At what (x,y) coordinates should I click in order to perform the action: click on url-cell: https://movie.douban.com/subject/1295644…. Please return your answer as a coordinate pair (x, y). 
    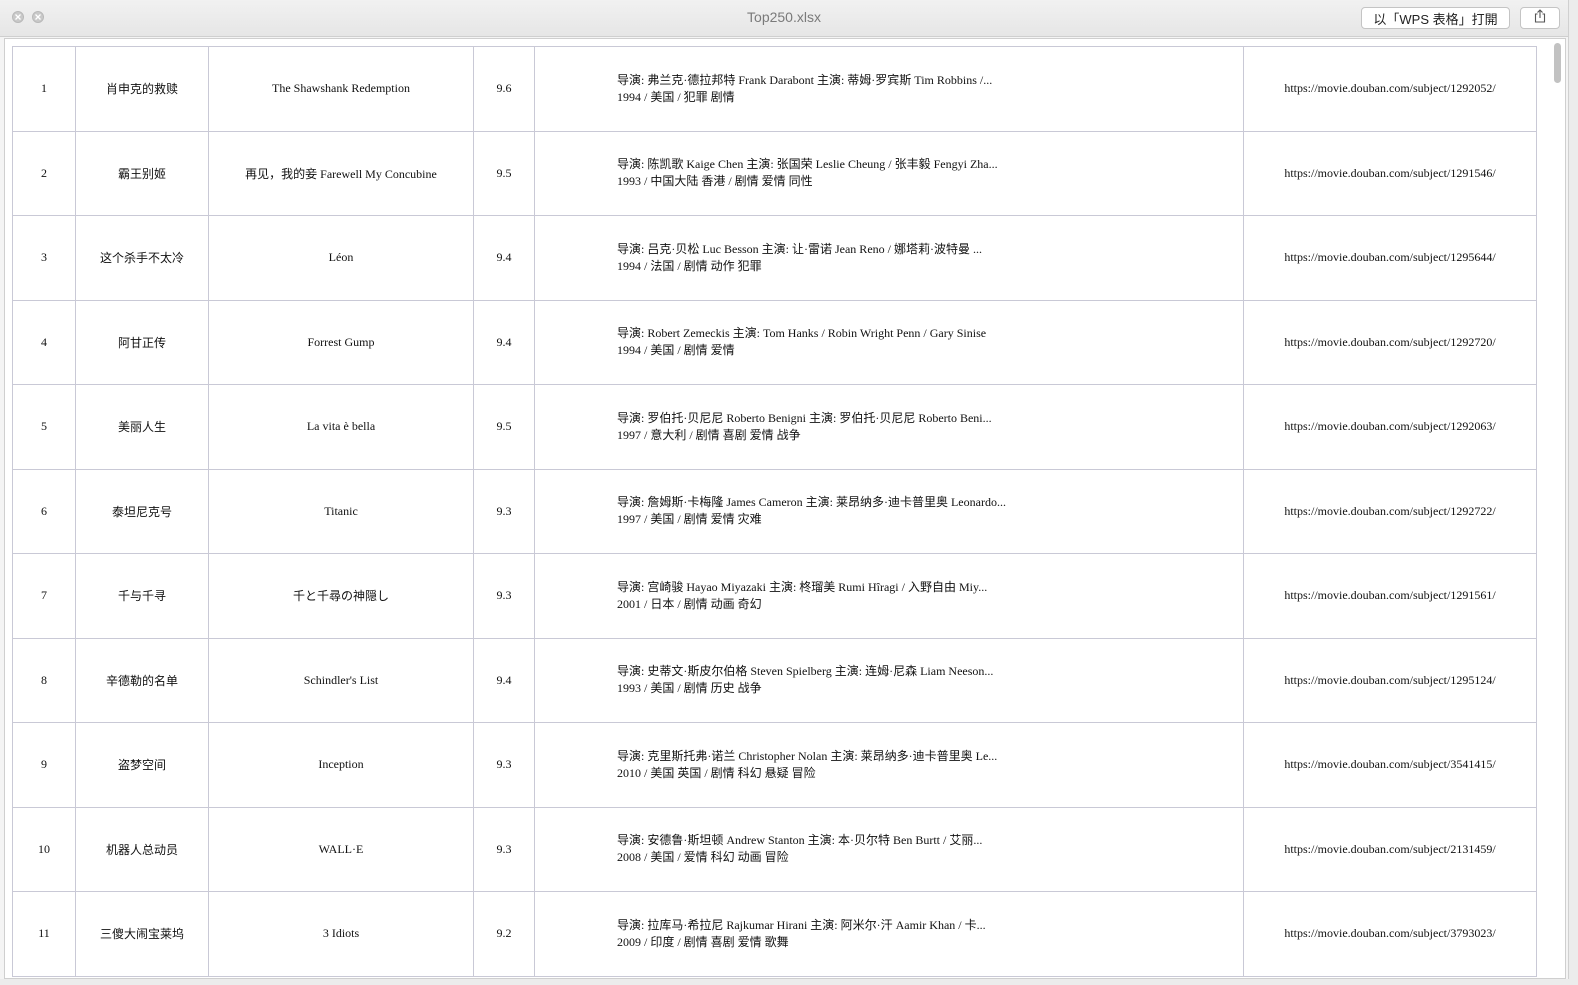
    Looking at the image, I should click on (1390, 258).